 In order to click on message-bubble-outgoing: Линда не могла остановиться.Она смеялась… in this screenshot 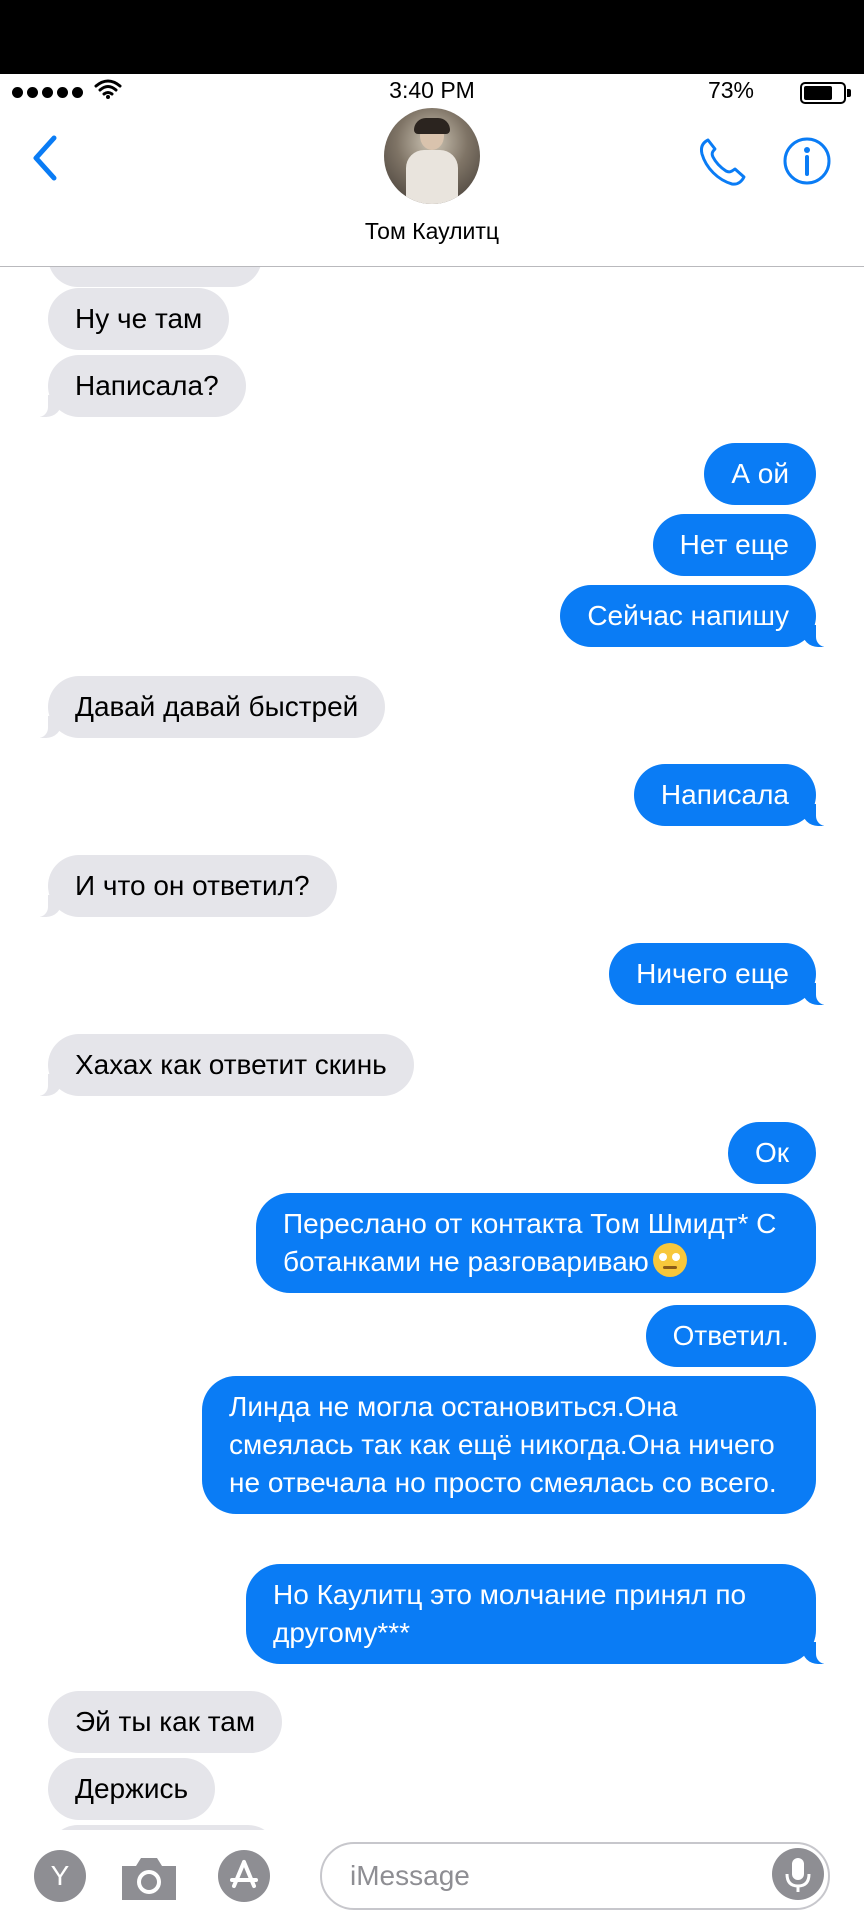, I will do `click(509, 1445)`.